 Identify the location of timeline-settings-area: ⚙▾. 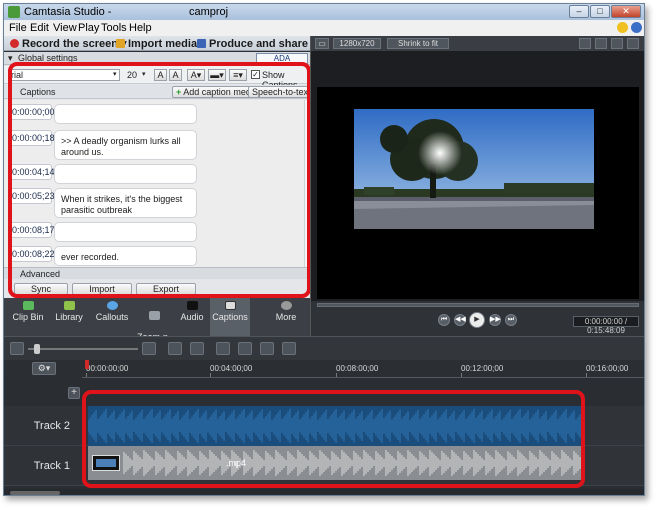
(43, 369).